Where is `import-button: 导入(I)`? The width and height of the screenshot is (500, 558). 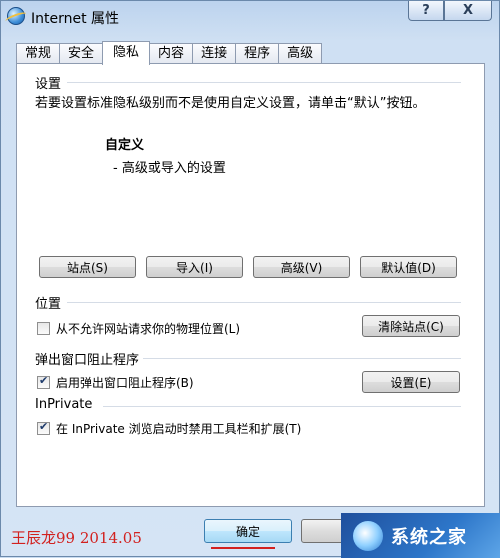 import-button: 导入(I) is located at coordinates (194, 267).